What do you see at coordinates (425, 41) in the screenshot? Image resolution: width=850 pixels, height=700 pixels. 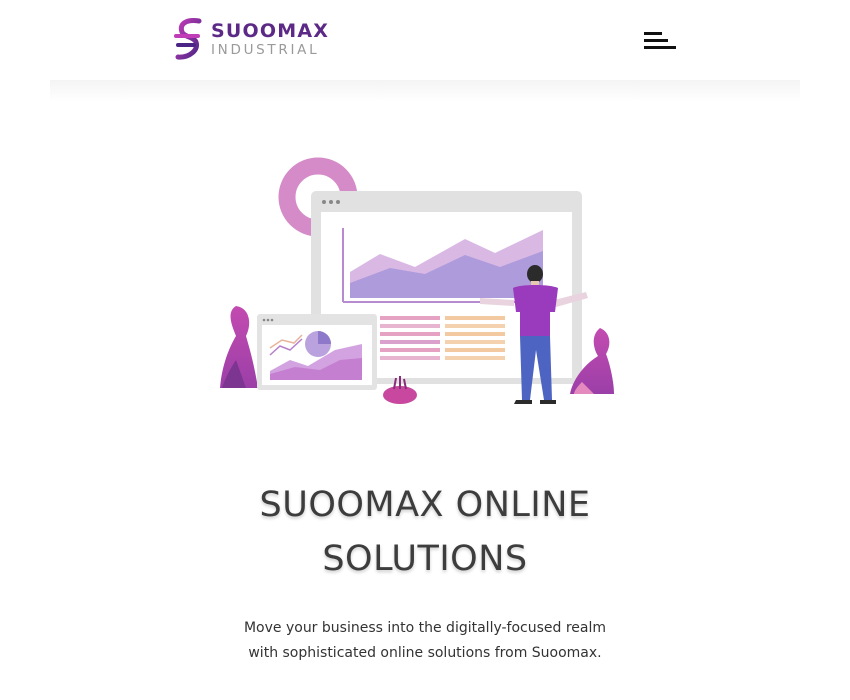 I see `site-header: SUOOMAX INDUSTRIAL` at bounding box center [425, 41].